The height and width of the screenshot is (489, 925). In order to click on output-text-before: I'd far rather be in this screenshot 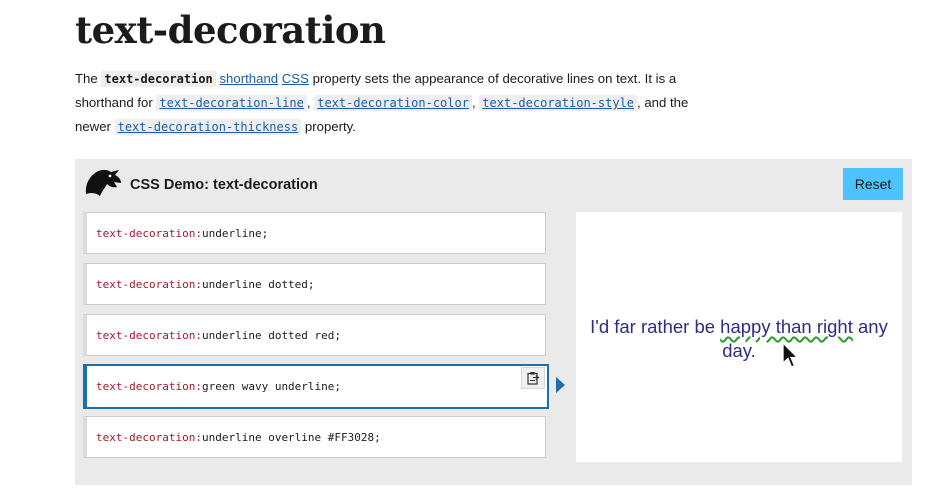, I will do `click(655, 326)`.